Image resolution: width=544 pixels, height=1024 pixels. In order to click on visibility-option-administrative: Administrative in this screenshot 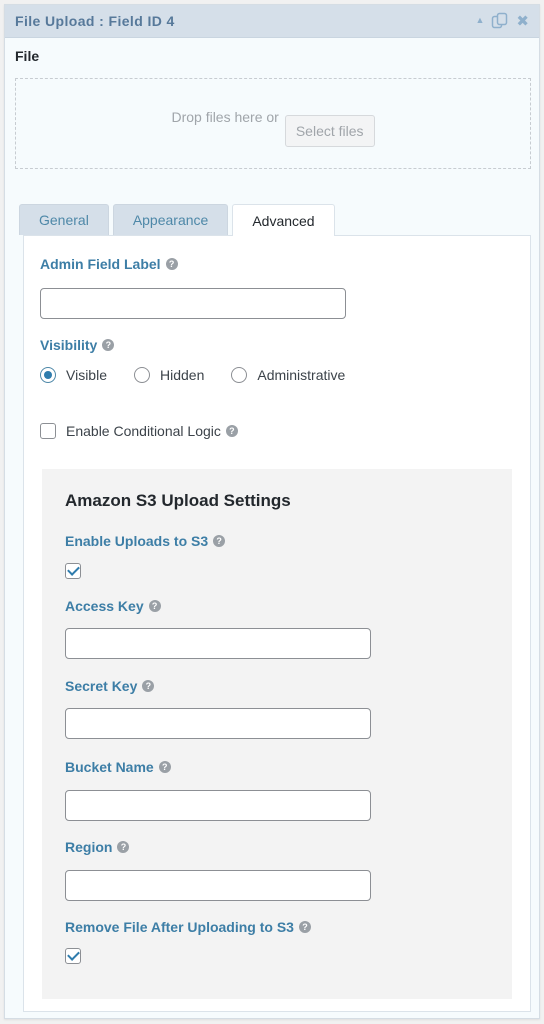, I will do `click(288, 375)`.